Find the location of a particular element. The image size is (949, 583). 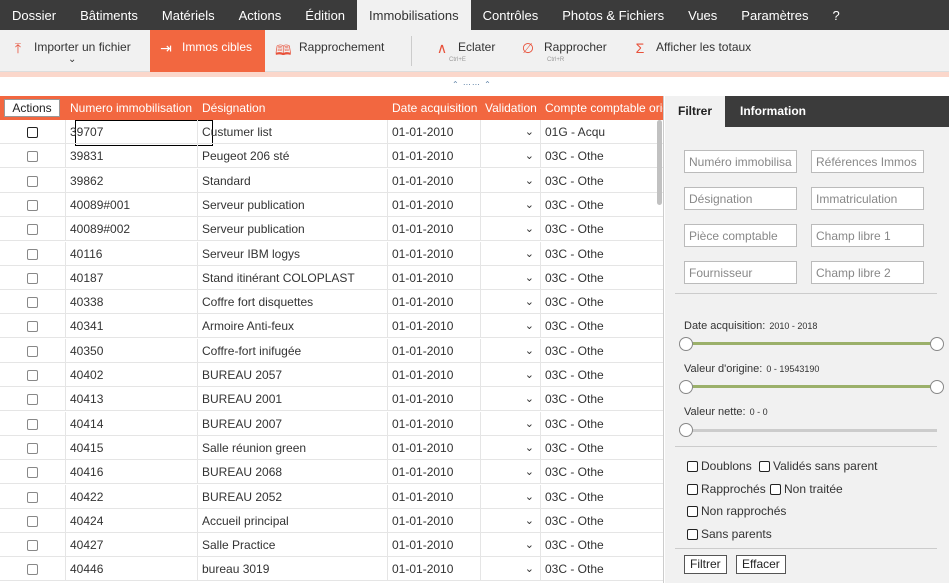

cell-designation: Accueil principal is located at coordinates (293, 521).